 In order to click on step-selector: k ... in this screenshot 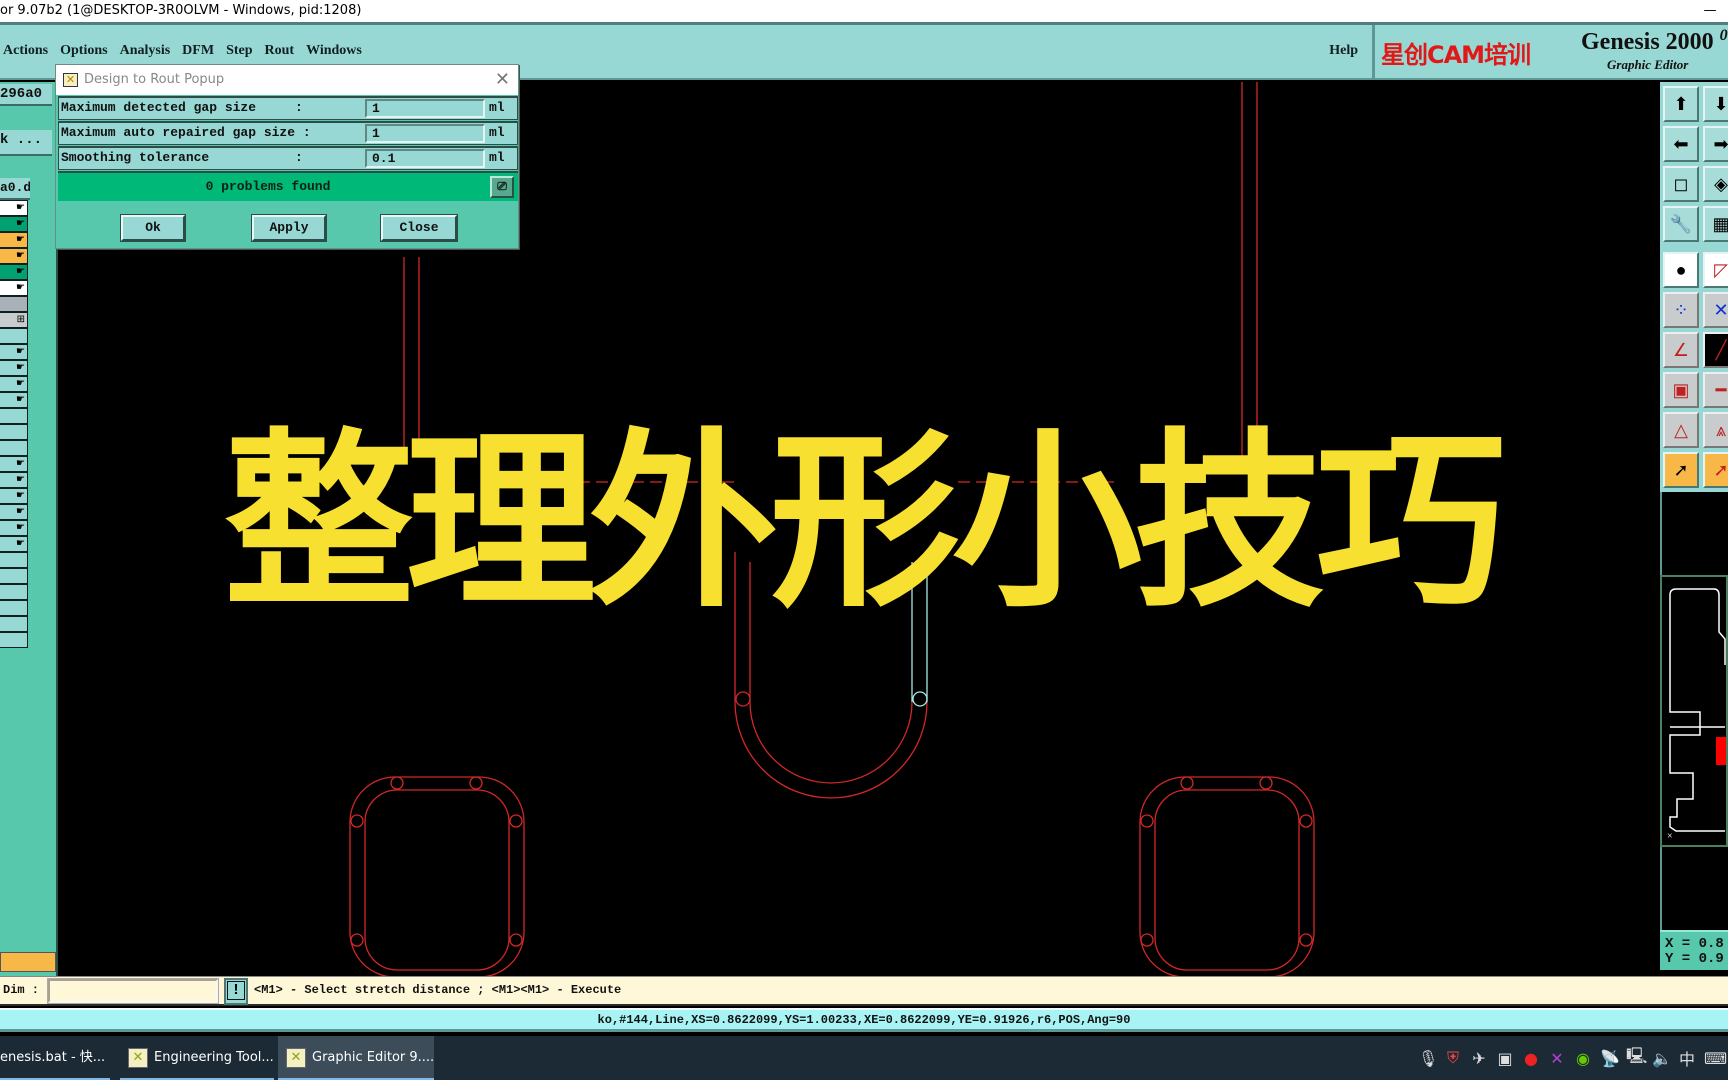, I will do `click(26, 143)`.